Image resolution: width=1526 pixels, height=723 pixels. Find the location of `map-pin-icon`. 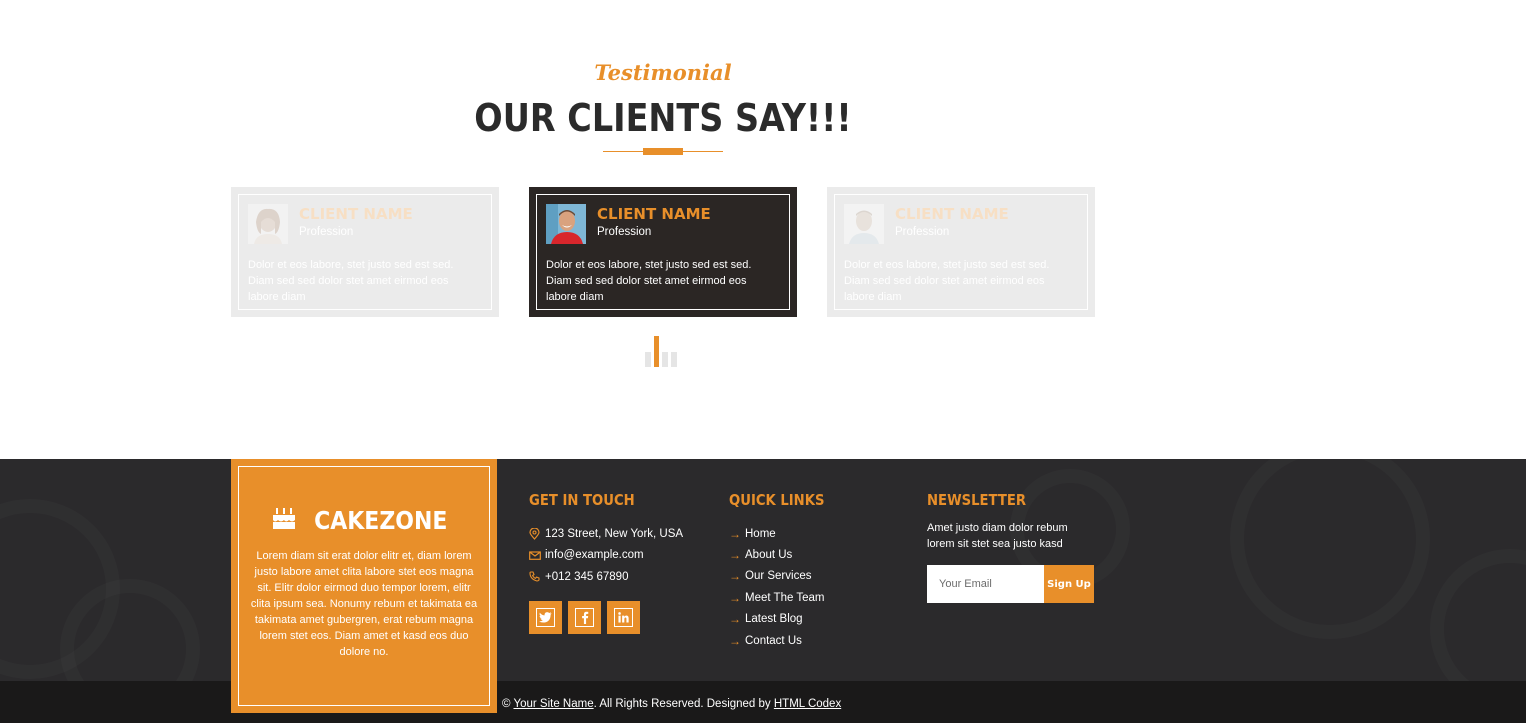

map-pin-icon is located at coordinates (537, 533).